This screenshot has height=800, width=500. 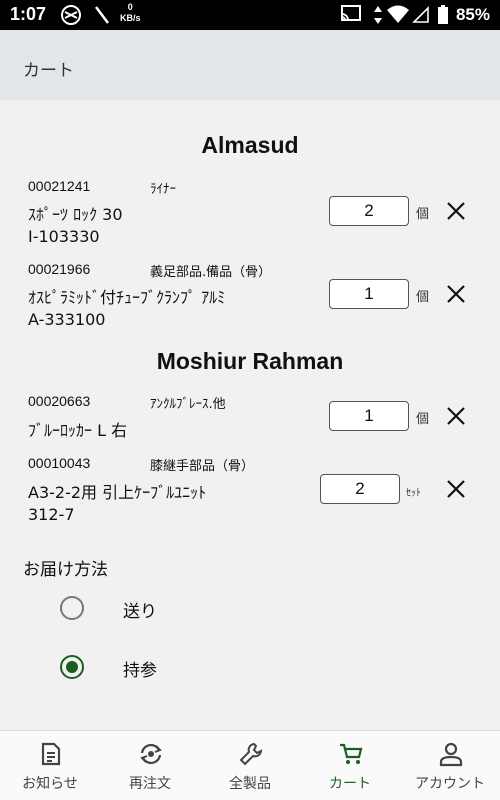 I want to click on nav-label: 再注文, so click(x=150, y=784).